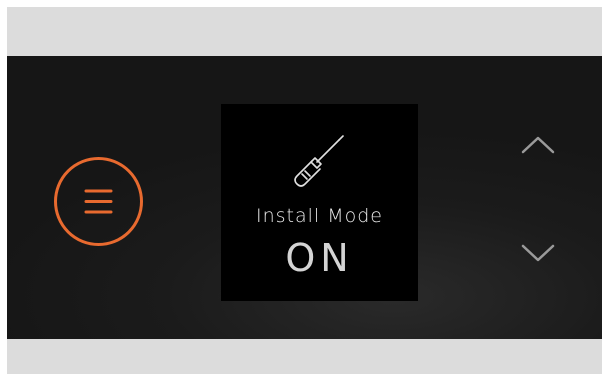 This screenshot has width=608, height=380. What do you see at coordinates (319, 161) in the screenshot?
I see `screwdriver-icon` at bounding box center [319, 161].